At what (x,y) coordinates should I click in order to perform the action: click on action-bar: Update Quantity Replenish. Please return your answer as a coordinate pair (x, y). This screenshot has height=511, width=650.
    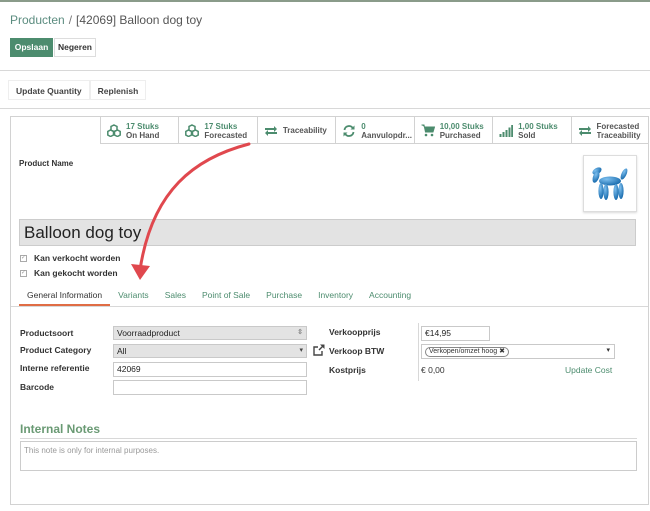
    Looking at the image, I should click on (77, 90).